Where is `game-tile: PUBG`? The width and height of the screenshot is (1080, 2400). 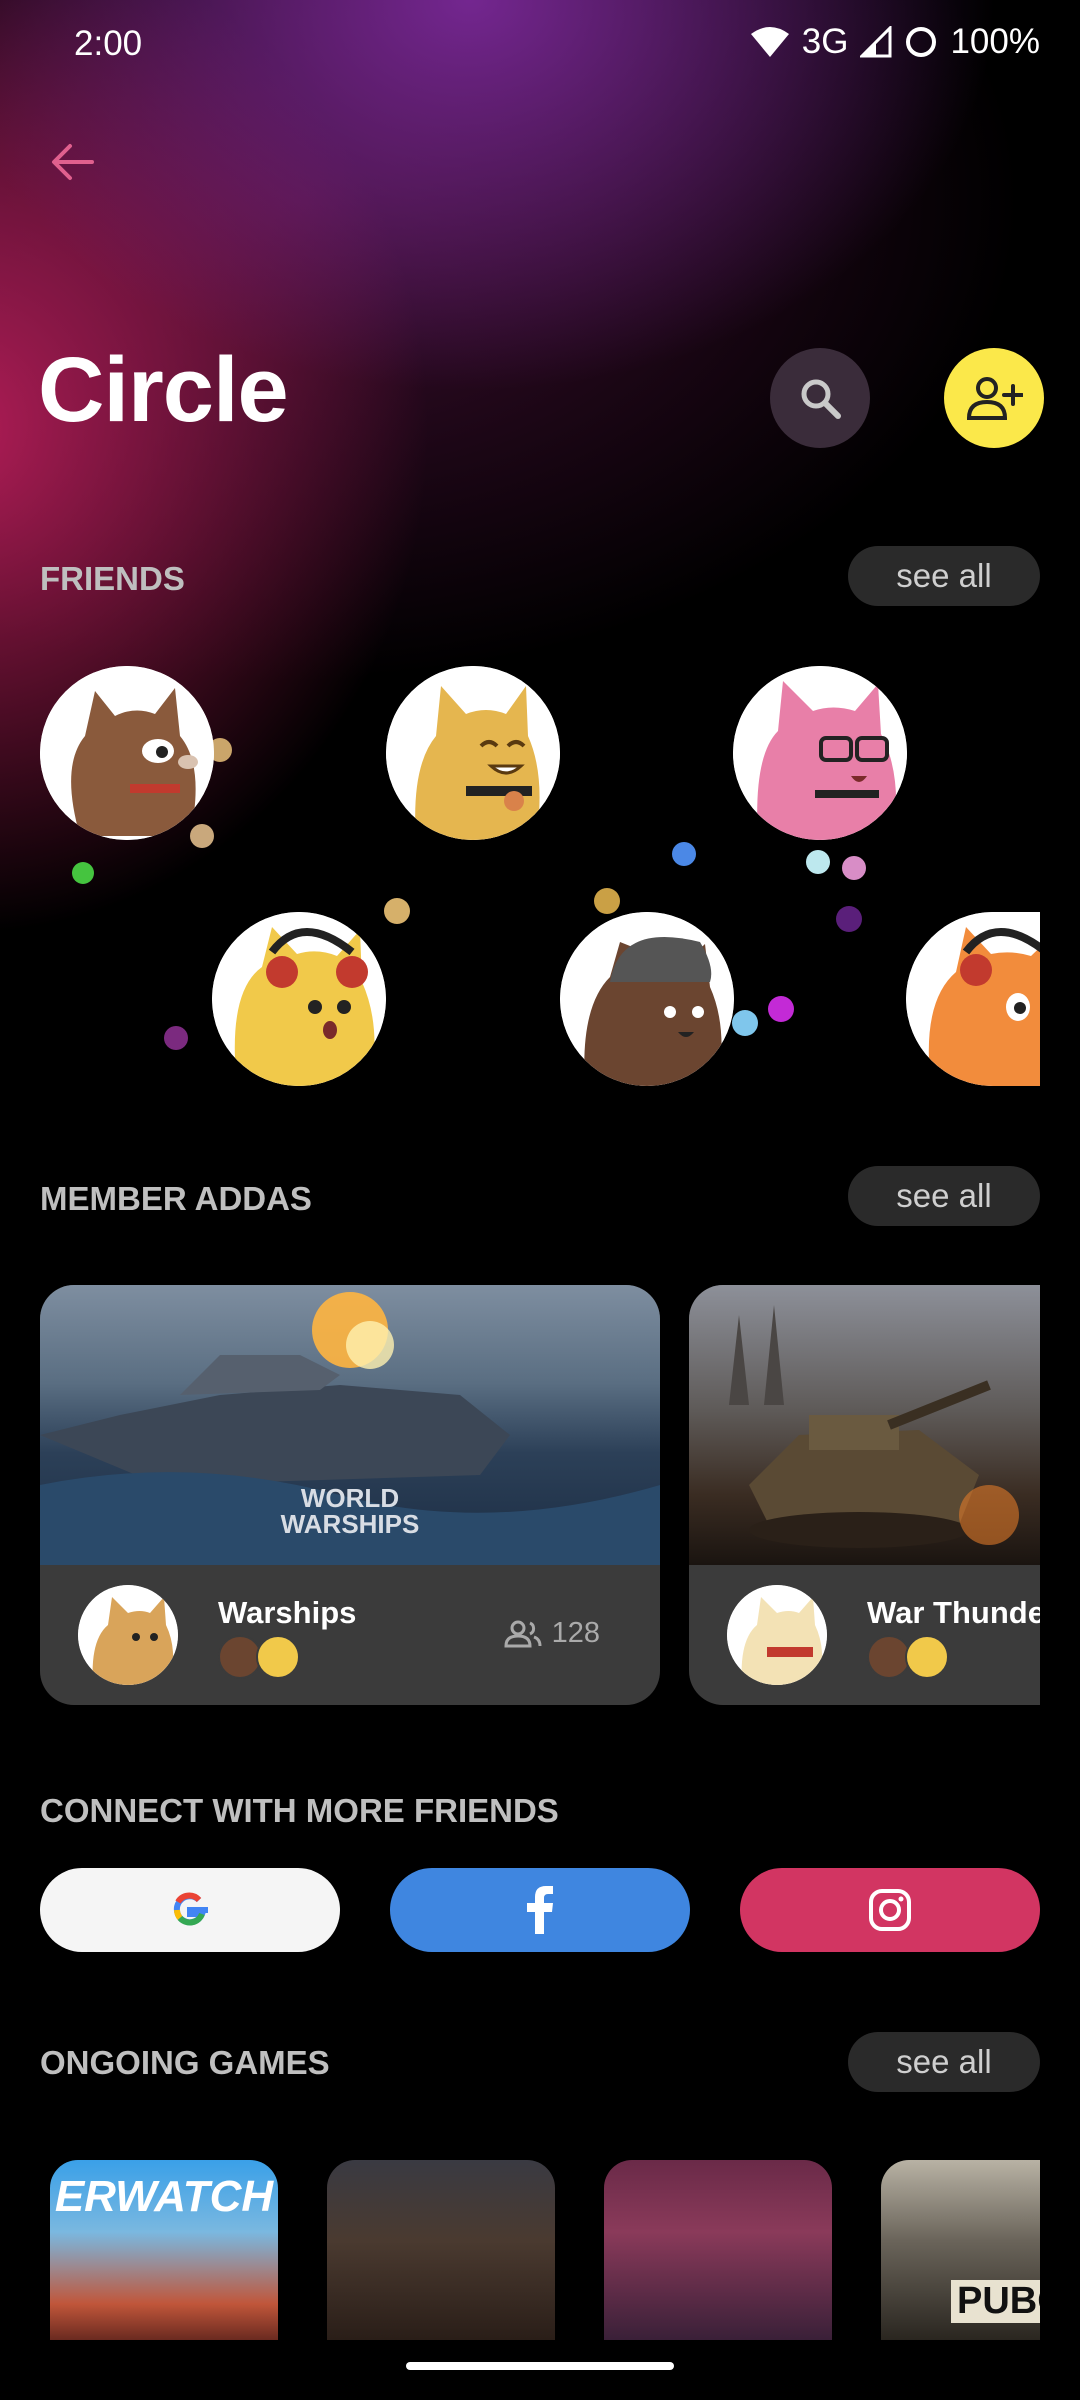
game-tile: PUBG is located at coordinates (960, 2250).